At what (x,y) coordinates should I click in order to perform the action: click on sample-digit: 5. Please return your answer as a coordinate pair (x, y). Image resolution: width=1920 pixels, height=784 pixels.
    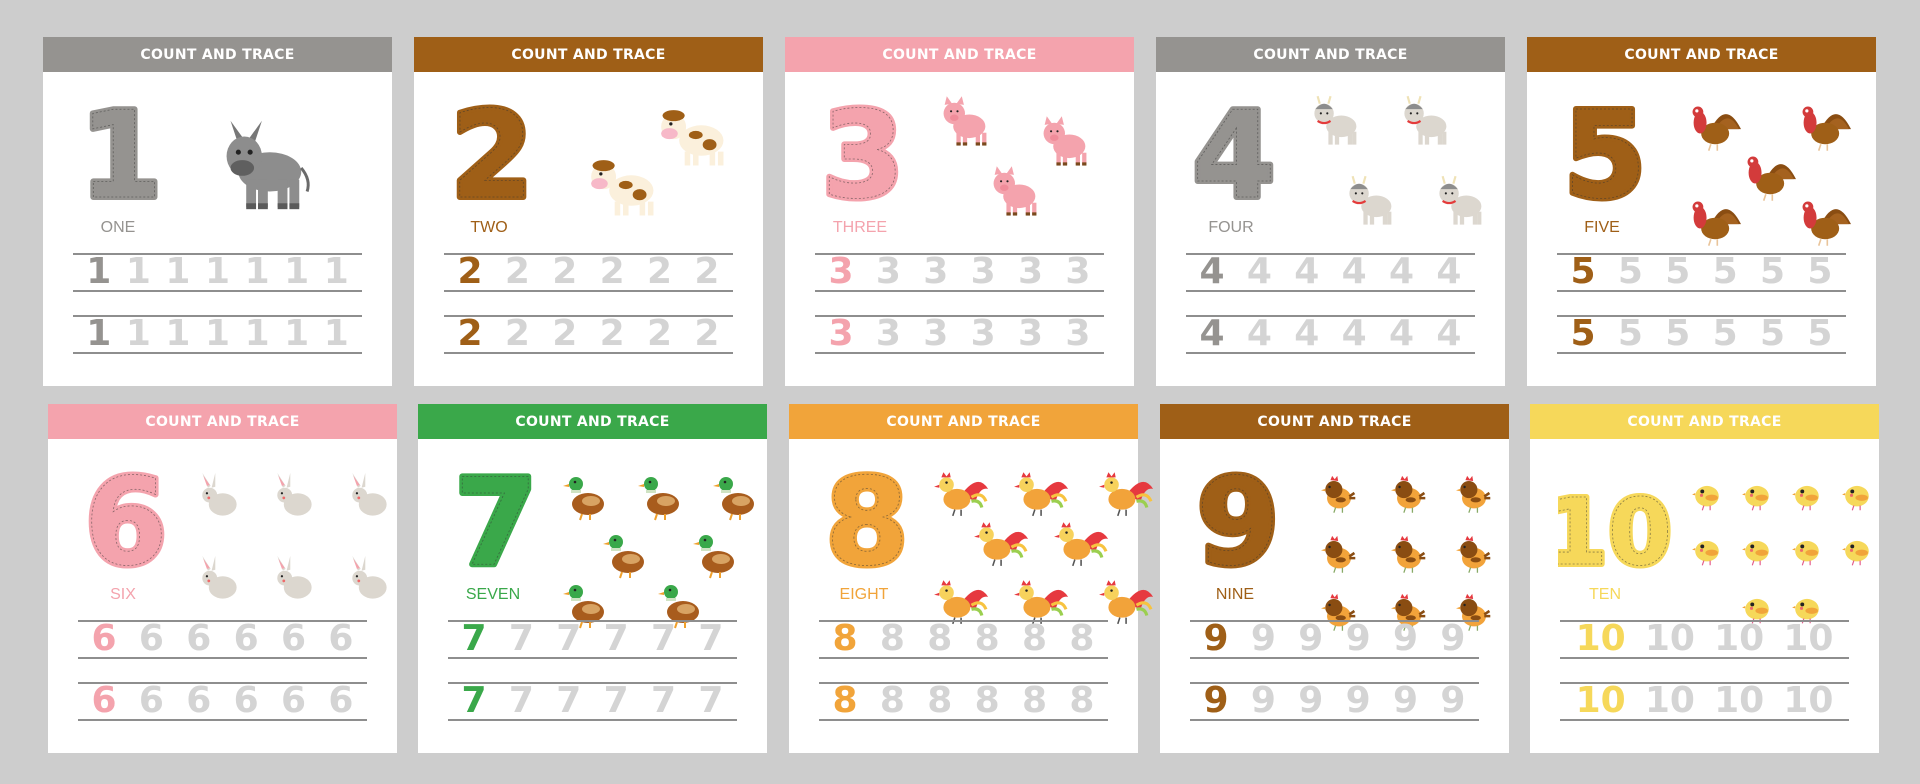
    Looking at the image, I should click on (1583, 271).